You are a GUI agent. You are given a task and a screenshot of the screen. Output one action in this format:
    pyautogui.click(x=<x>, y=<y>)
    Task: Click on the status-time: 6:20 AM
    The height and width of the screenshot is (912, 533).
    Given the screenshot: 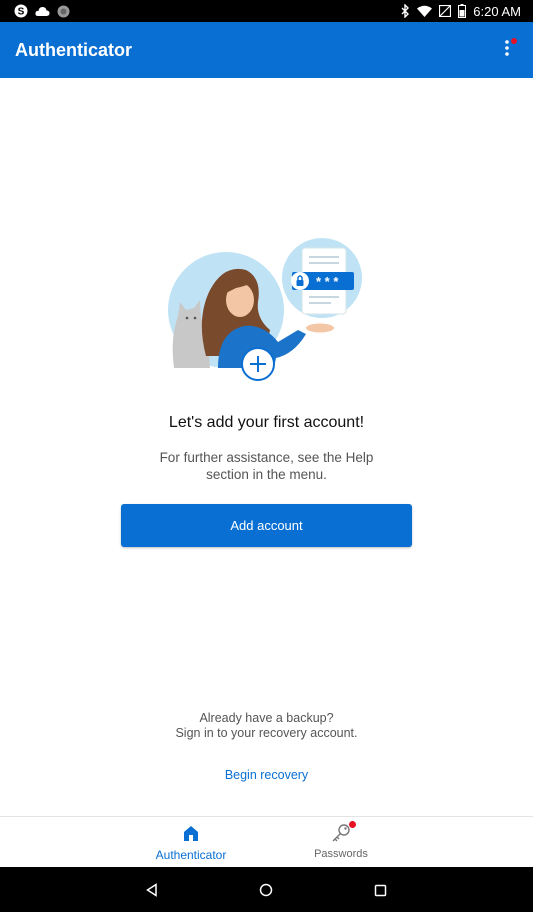 What is the action you would take?
    pyautogui.click(x=497, y=11)
    